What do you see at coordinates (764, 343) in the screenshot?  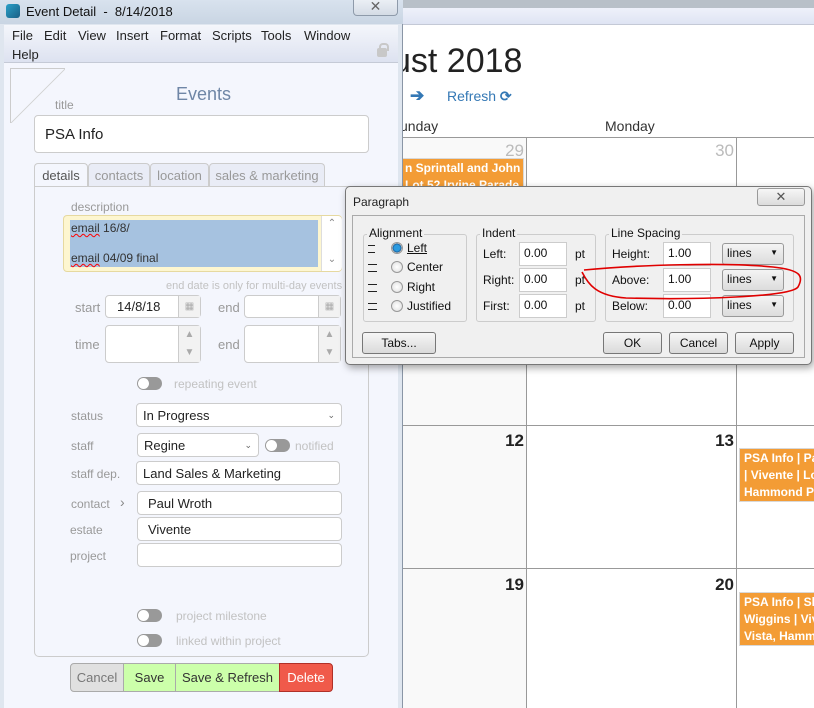 I see `apply-button: Apply` at bounding box center [764, 343].